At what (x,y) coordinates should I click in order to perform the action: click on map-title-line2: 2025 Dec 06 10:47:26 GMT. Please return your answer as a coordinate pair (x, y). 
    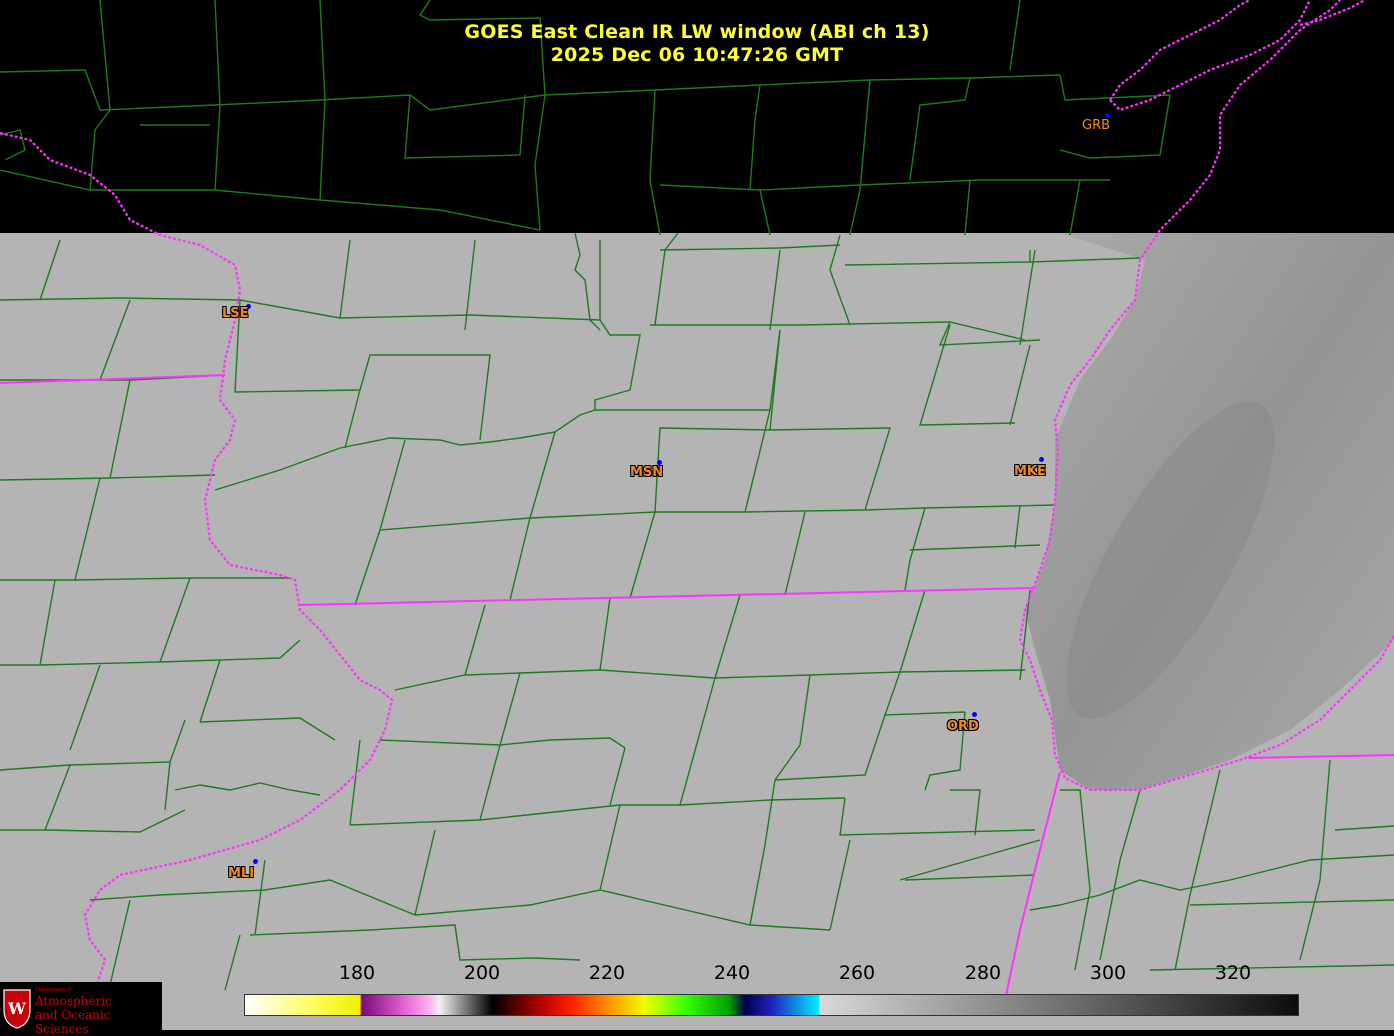
    Looking at the image, I should click on (697, 55).